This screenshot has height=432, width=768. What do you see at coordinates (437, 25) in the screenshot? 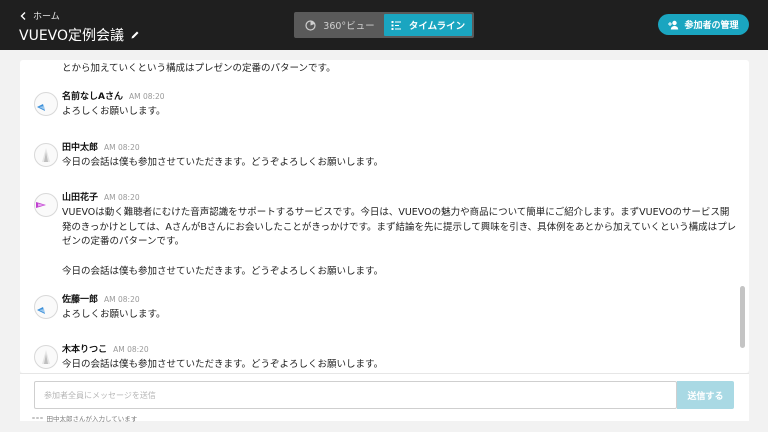
I see `tab-timeline-label: タイムライン` at bounding box center [437, 25].